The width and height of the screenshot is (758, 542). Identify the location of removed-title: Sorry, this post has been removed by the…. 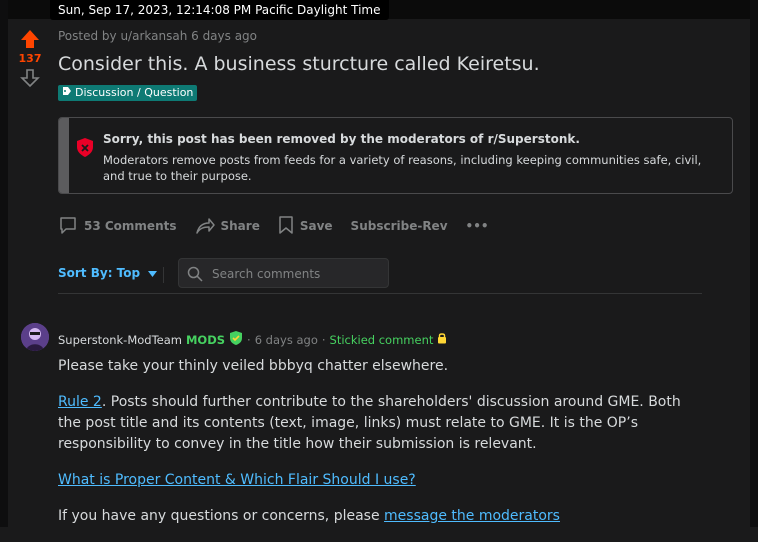
(341, 139).